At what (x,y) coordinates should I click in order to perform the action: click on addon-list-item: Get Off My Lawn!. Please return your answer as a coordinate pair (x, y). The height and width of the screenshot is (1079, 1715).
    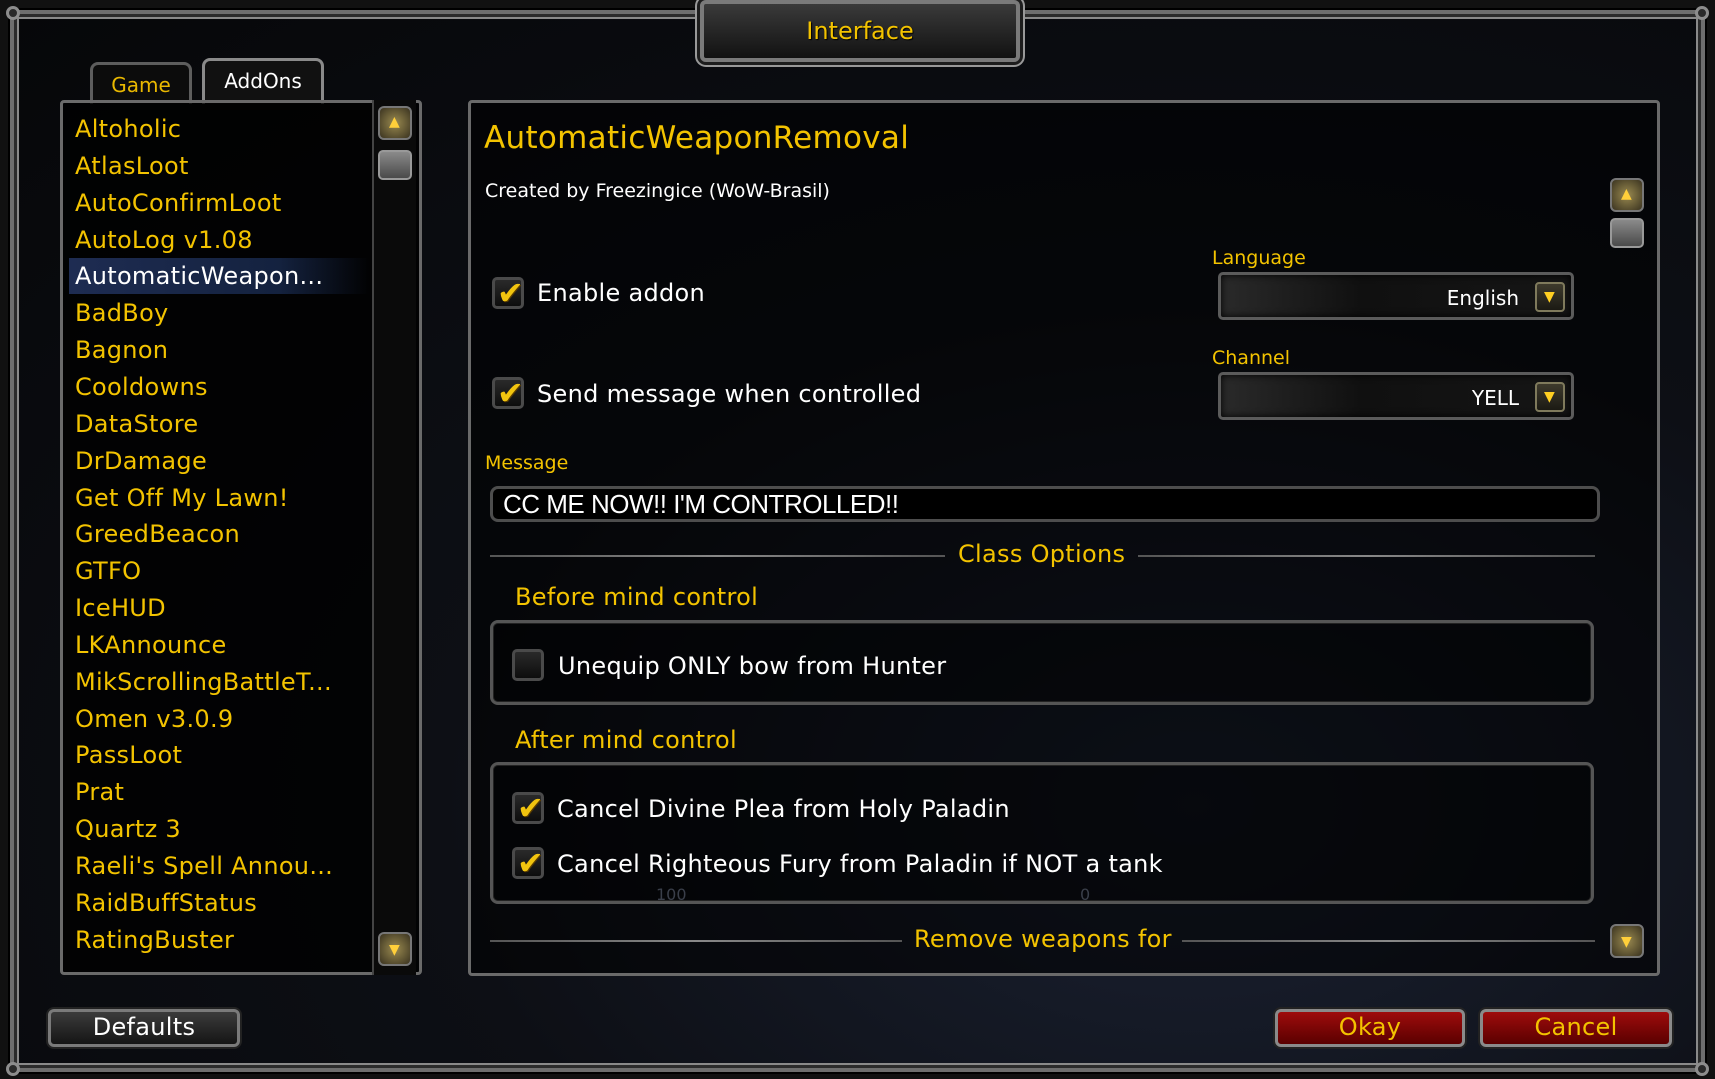
    Looking at the image, I should click on (219, 498).